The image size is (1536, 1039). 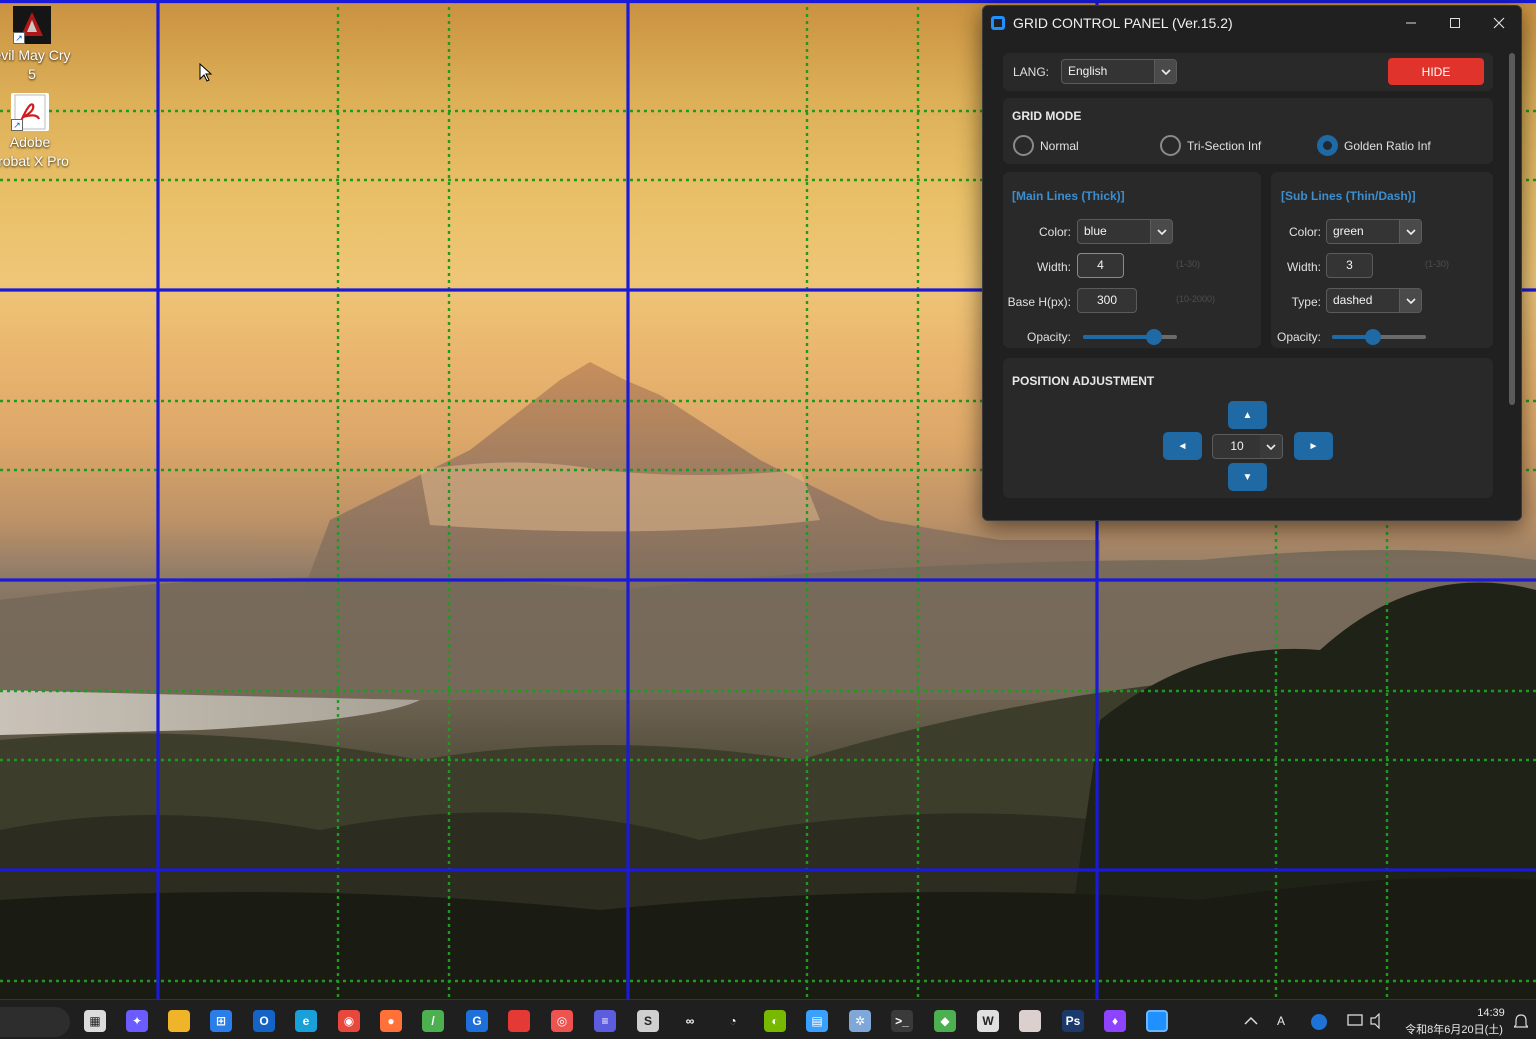 What do you see at coordinates (605, 1021) in the screenshot?
I see `app-purple-icon: ≡` at bounding box center [605, 1021].